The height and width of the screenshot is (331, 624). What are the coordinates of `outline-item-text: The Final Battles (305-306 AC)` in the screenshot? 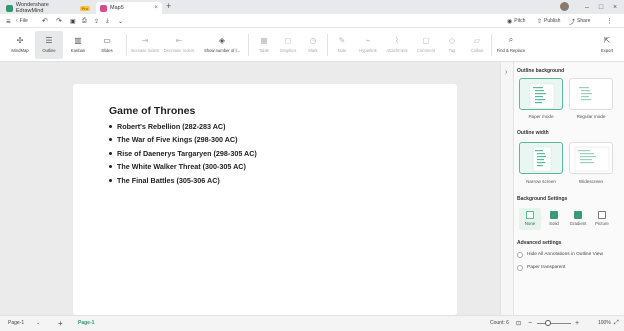 It's located at (168, 180).